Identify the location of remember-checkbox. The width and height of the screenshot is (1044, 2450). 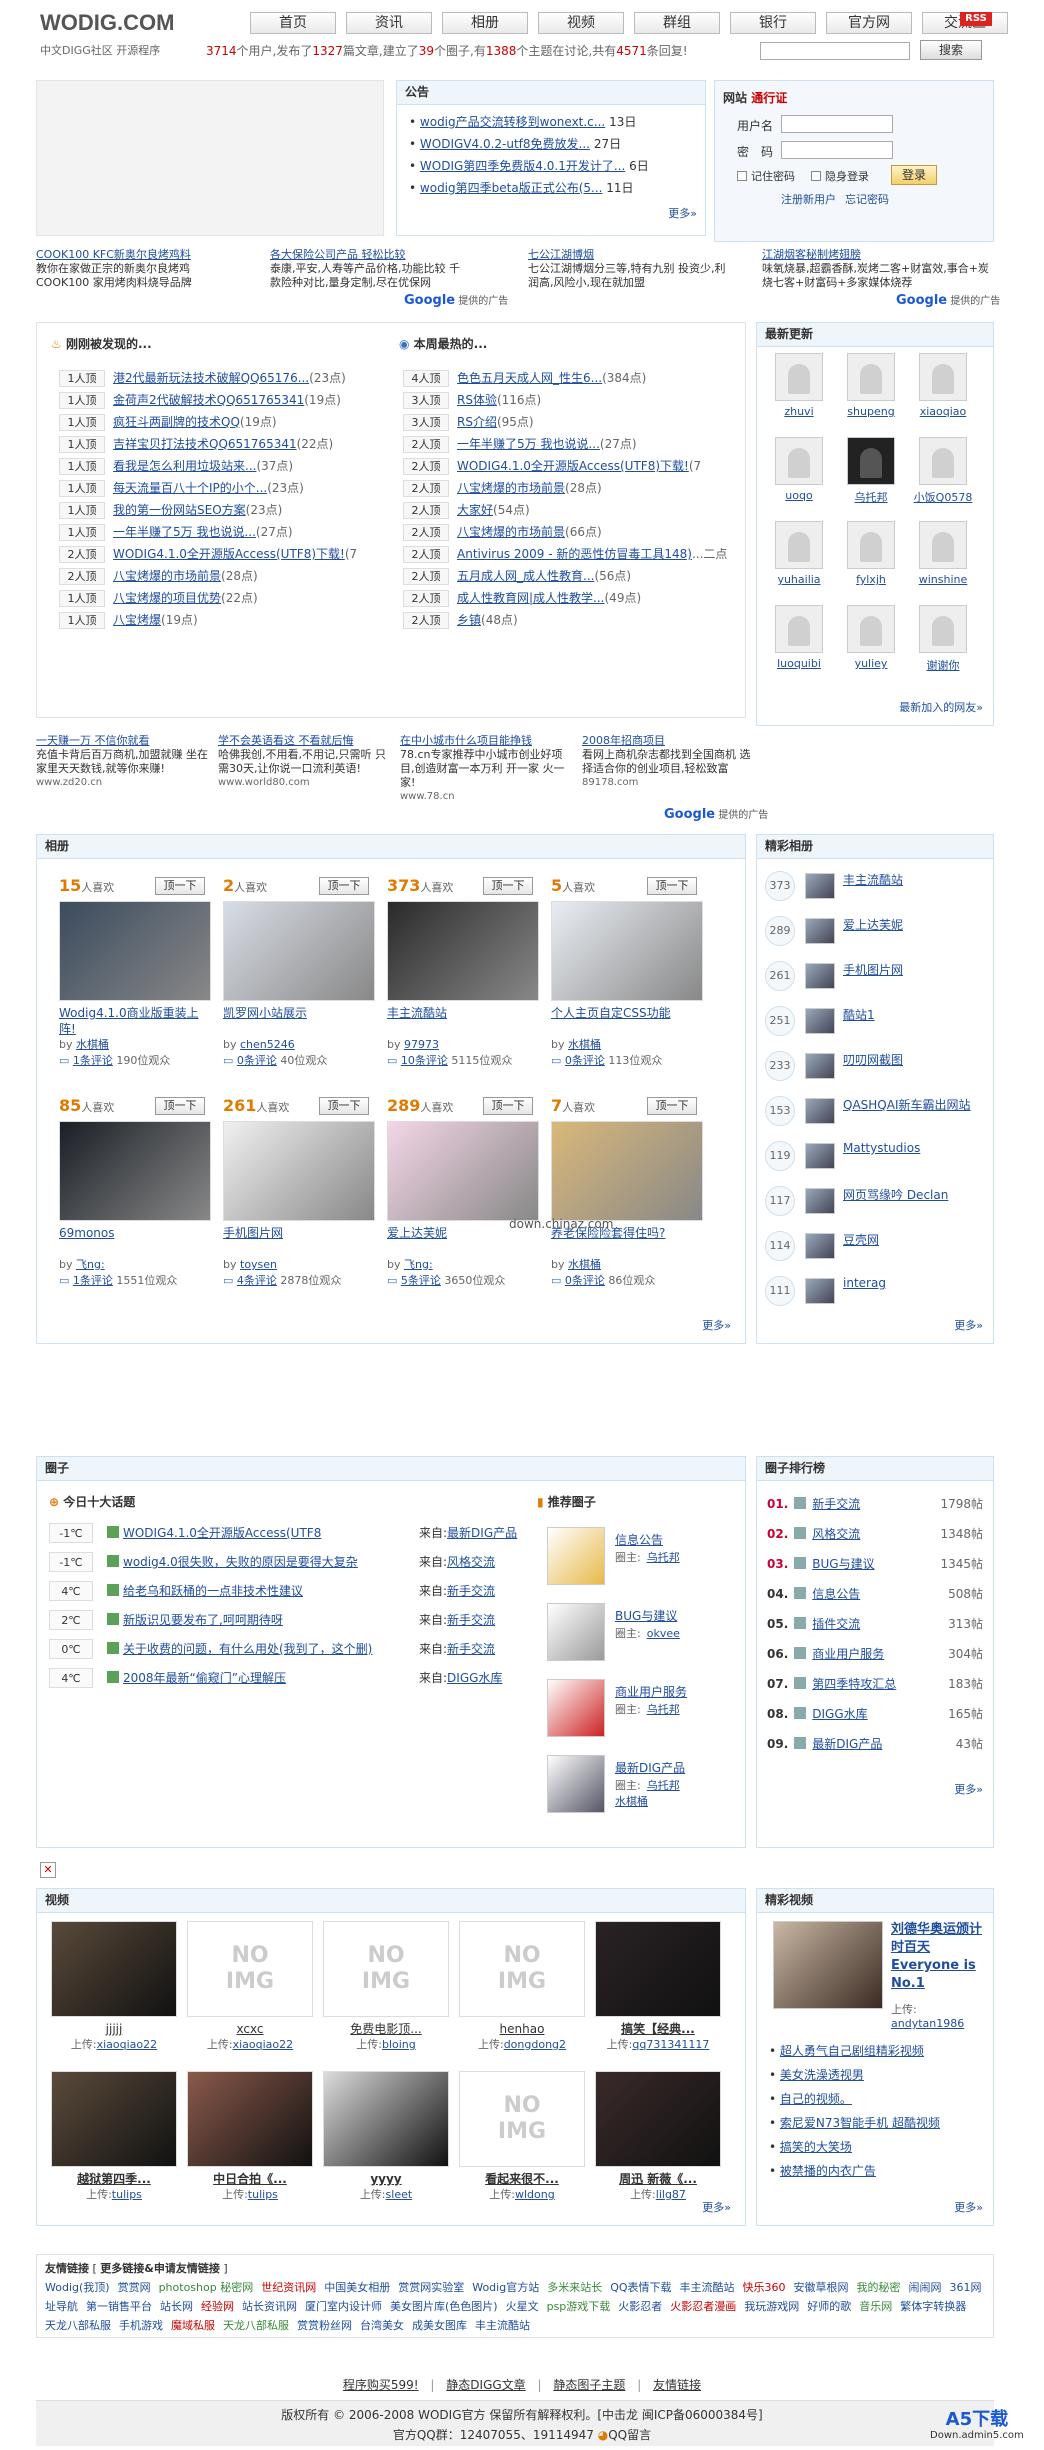
(742, 176).